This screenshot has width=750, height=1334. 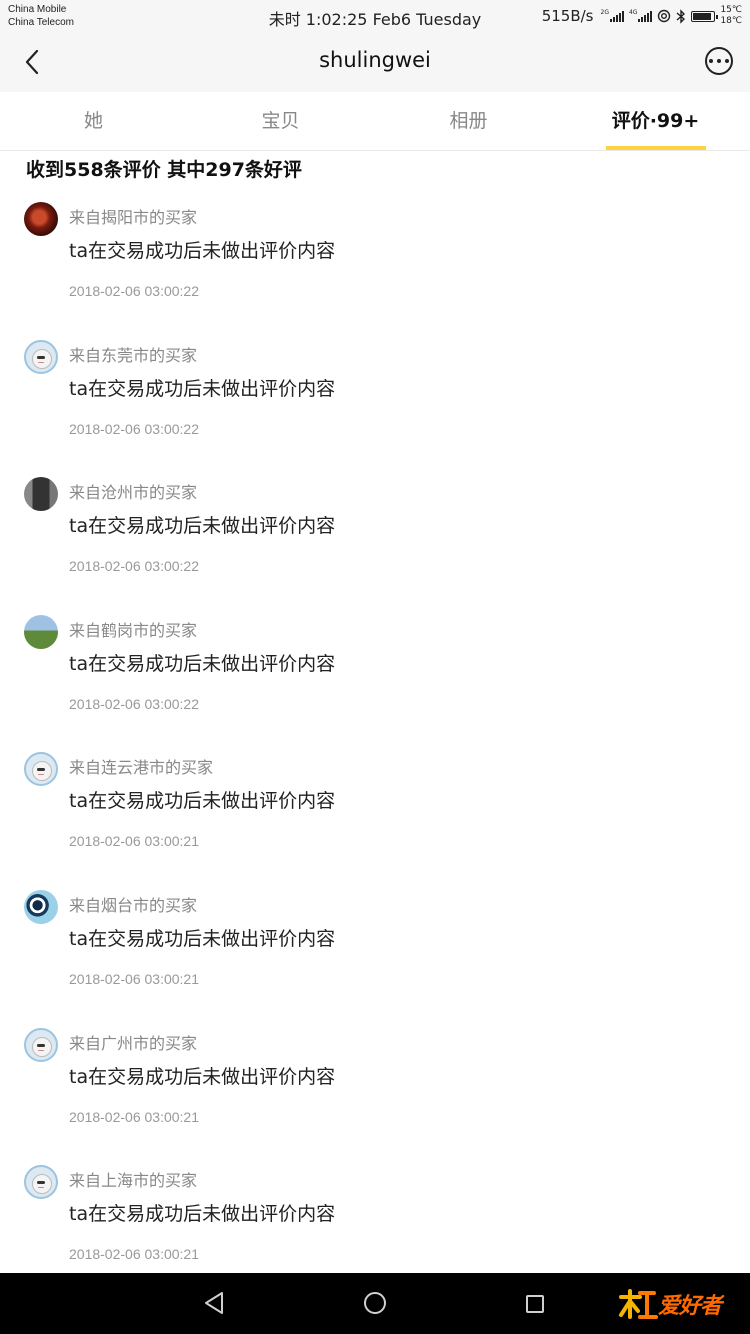 What do you see at coordinates (731, 21) in the screenshot?
I see `temp-low: 18℃` at bounding box center [731, 21].